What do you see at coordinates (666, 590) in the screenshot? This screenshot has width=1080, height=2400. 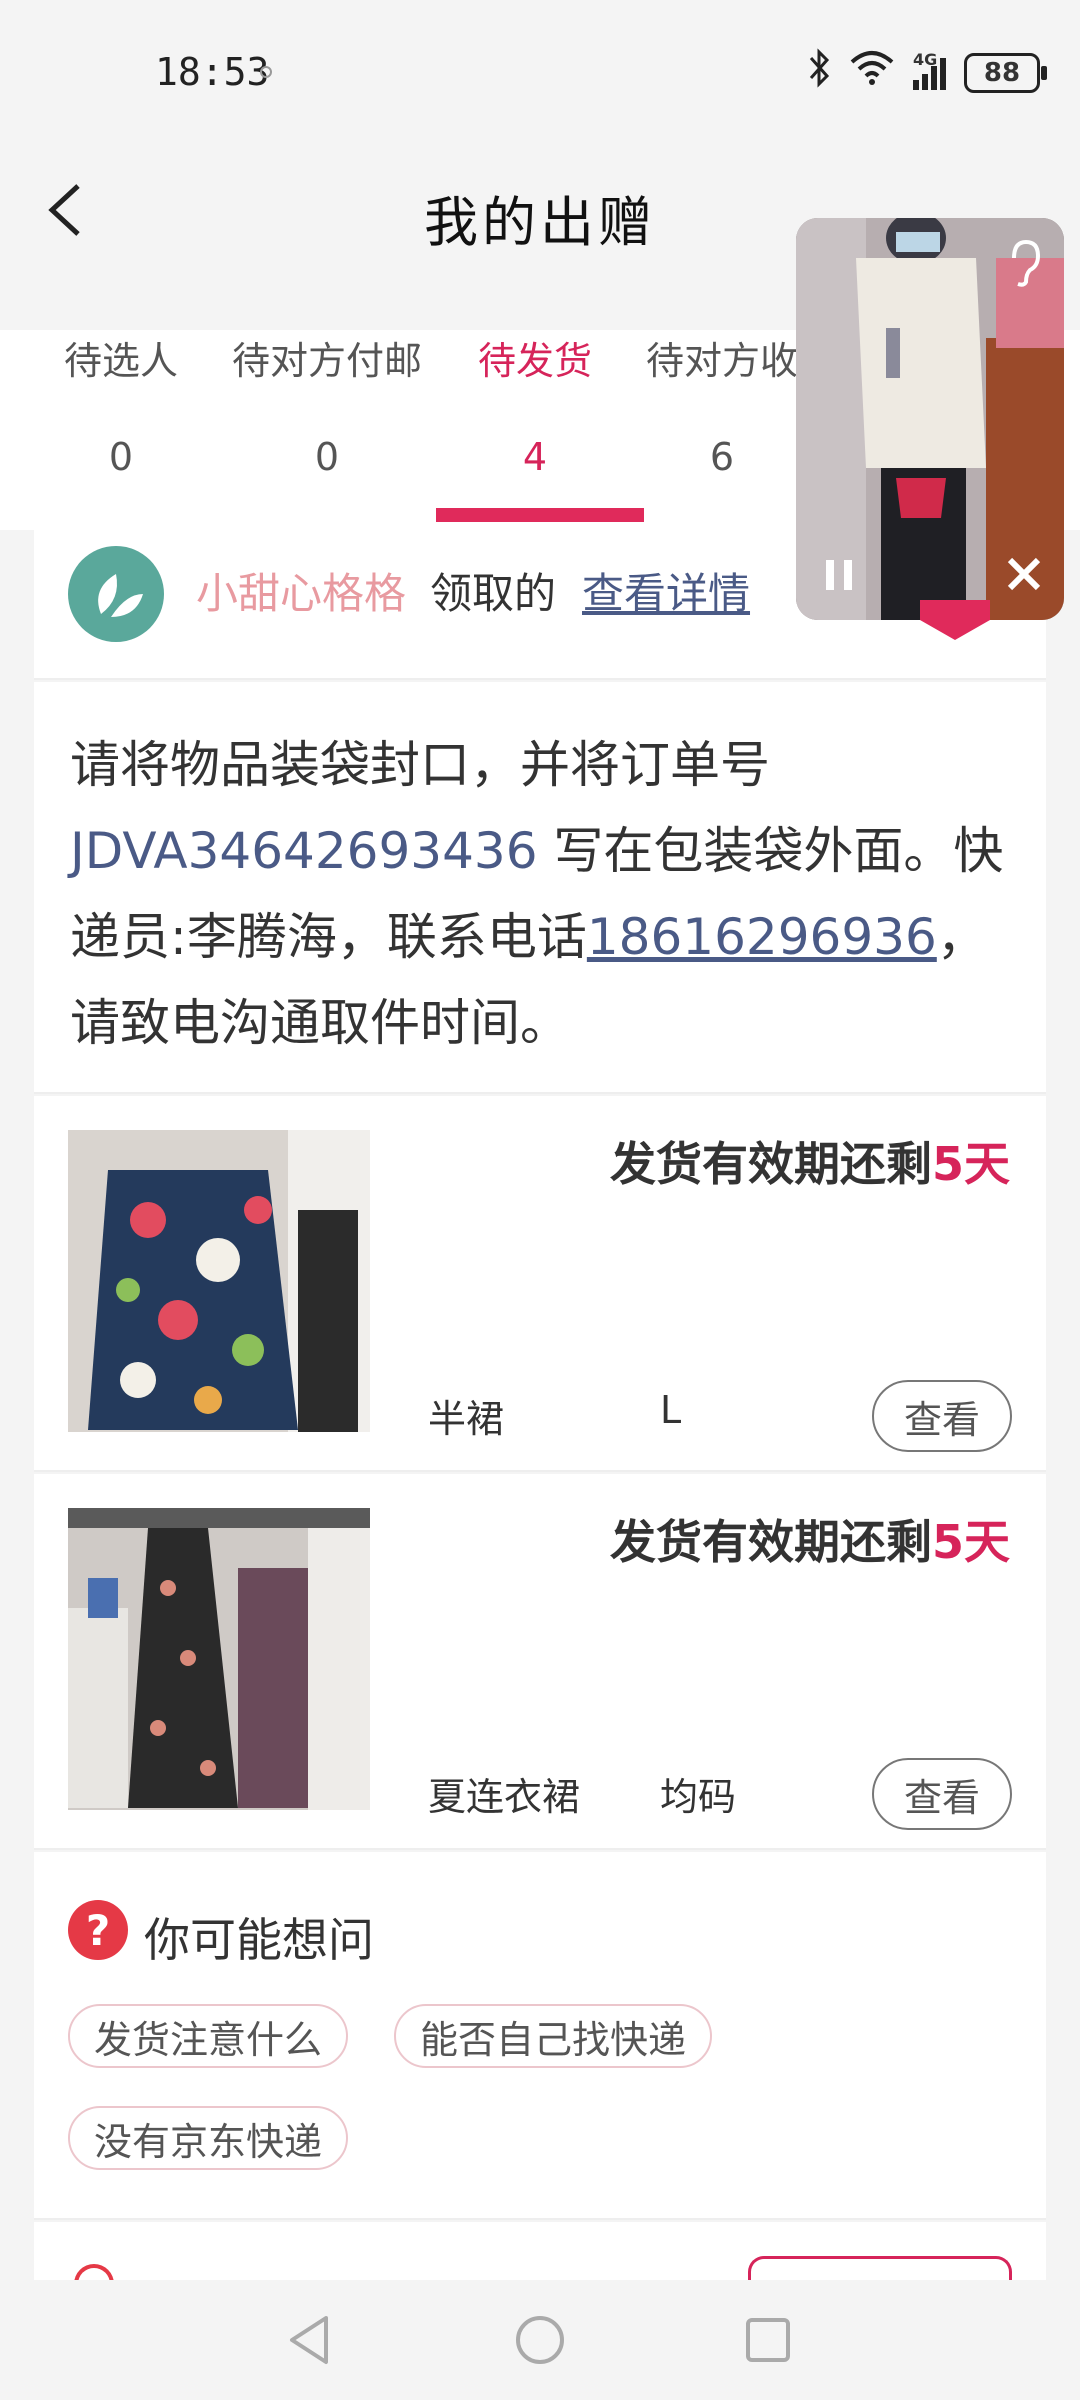 I see `view-details-link: 查看详情` at bounding box center [666, 590].